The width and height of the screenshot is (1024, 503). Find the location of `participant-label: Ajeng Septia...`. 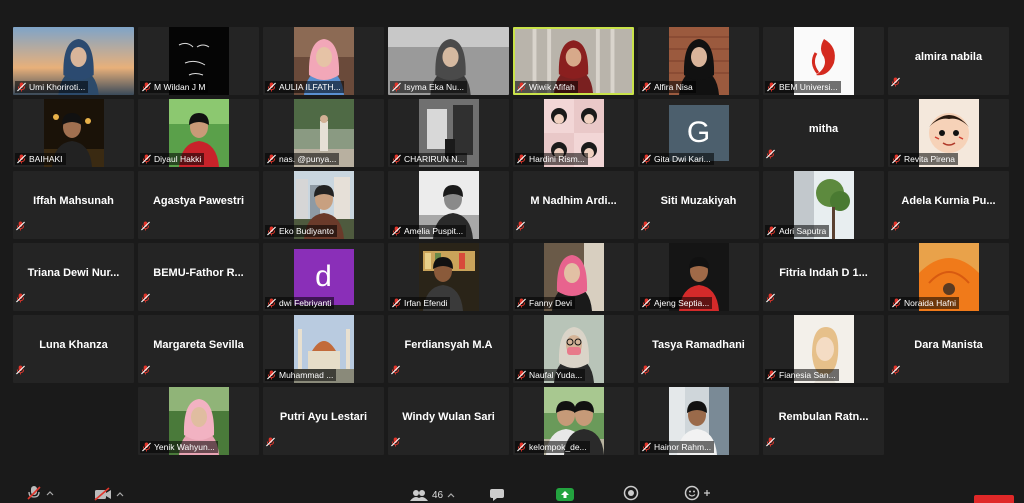

participant-label: Ajeng Septia... is located at coordinates (676, 303).